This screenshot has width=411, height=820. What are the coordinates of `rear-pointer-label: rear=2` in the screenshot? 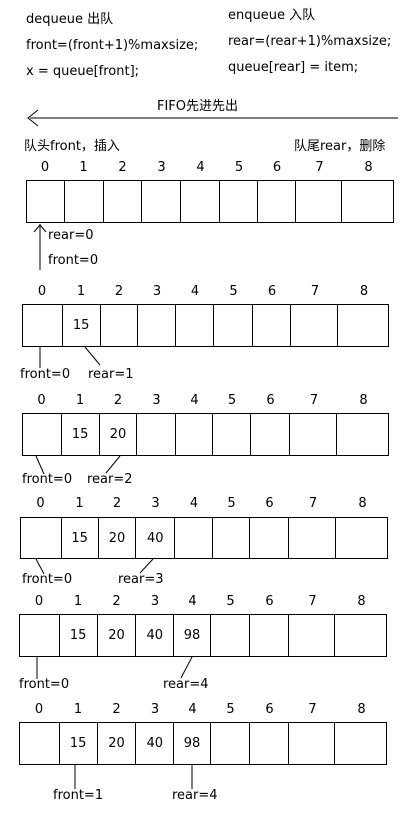 It's located at (110, 479).